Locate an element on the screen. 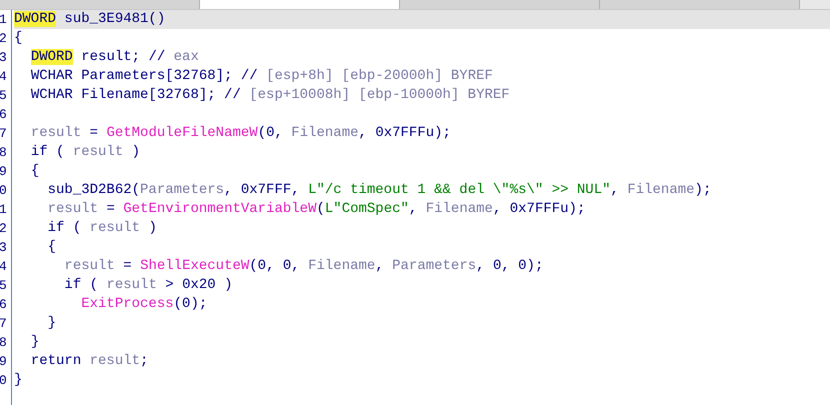  code-line: ExitProcess(0); is located at coordinates (144, 304).